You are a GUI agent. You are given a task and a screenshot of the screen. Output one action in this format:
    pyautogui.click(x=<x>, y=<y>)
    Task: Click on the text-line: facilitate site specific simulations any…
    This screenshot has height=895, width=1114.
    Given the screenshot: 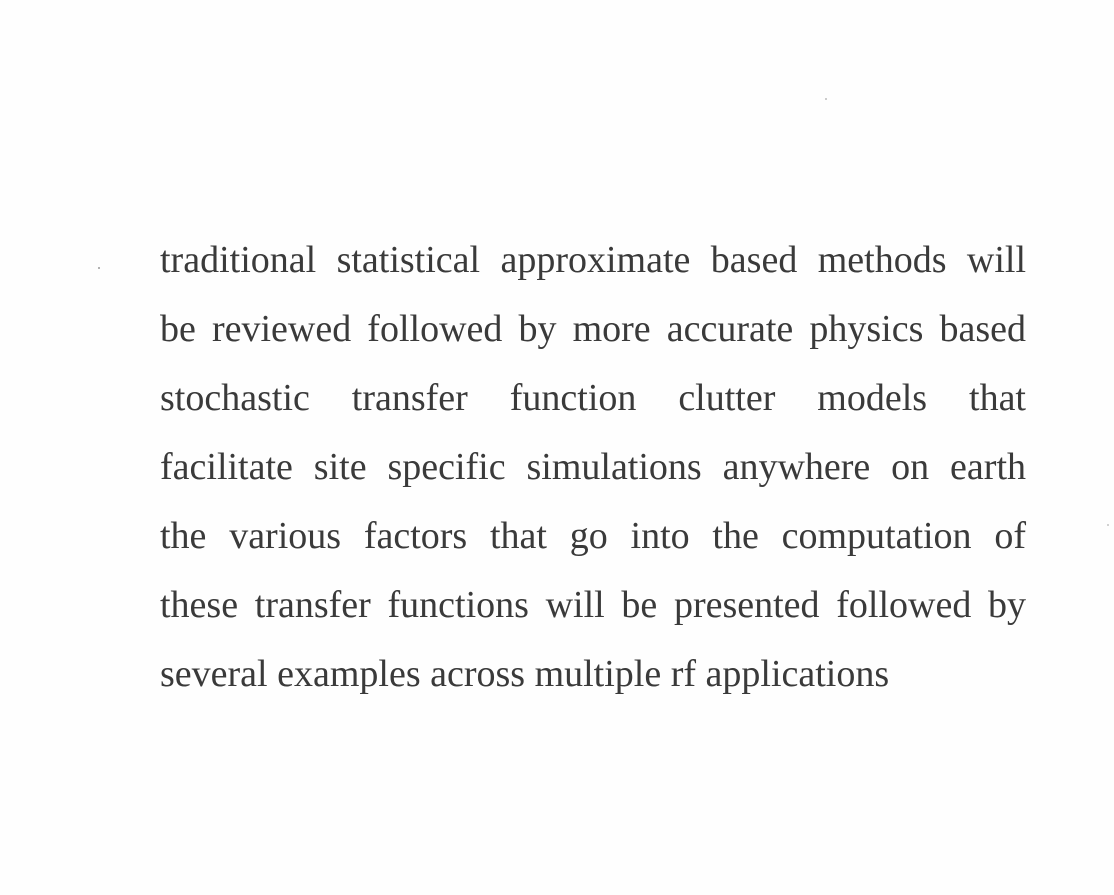 What is the action you would take?
    pyautogui.click(x=593, y=467)
    